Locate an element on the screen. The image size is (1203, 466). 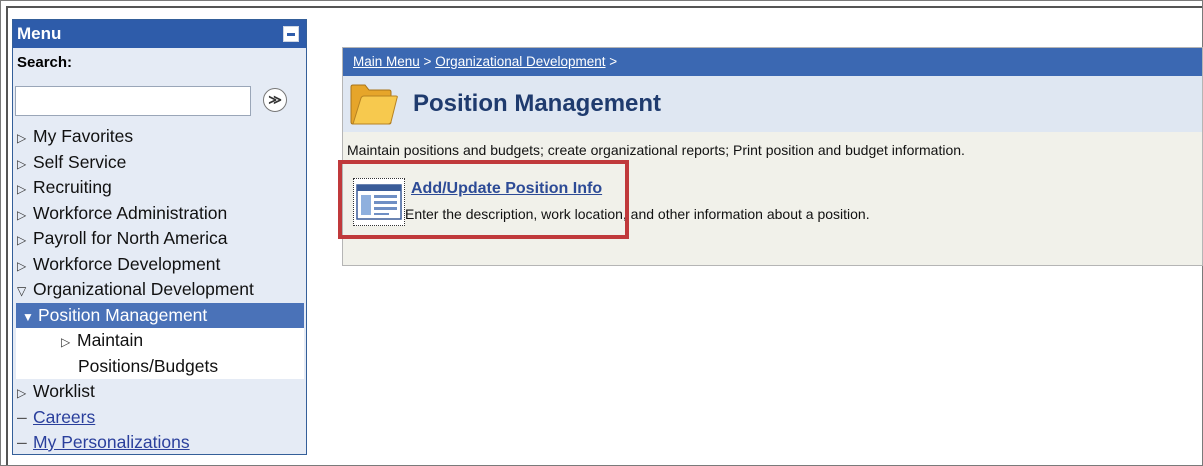
menu-item-recruiting: ▷ Recruiting is located at coordinates (159, 188).